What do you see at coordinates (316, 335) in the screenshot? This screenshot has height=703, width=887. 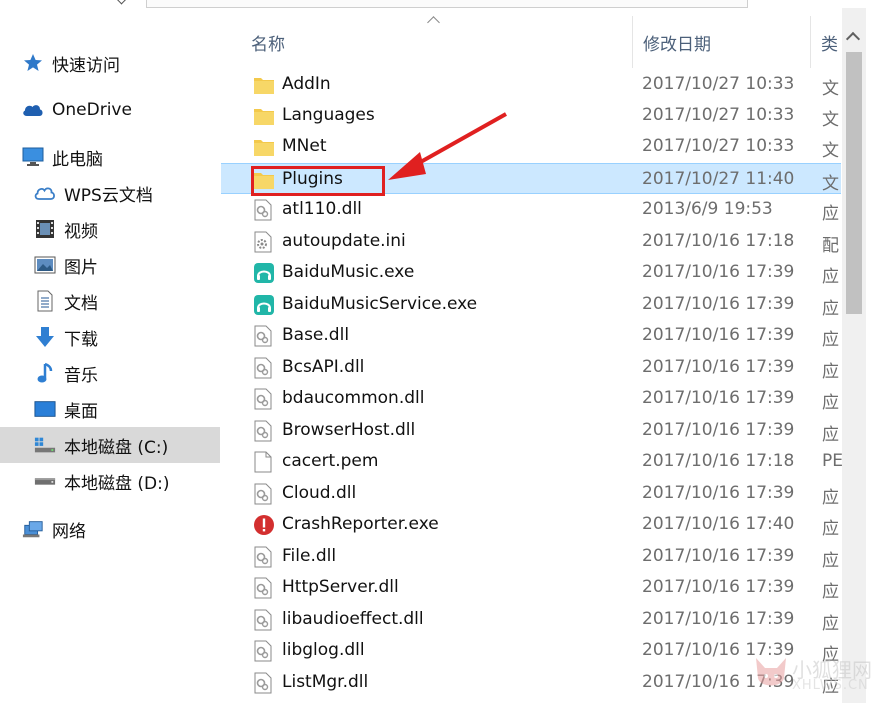 I see `file-name: Base.dll` at bounding box center [316, 335].